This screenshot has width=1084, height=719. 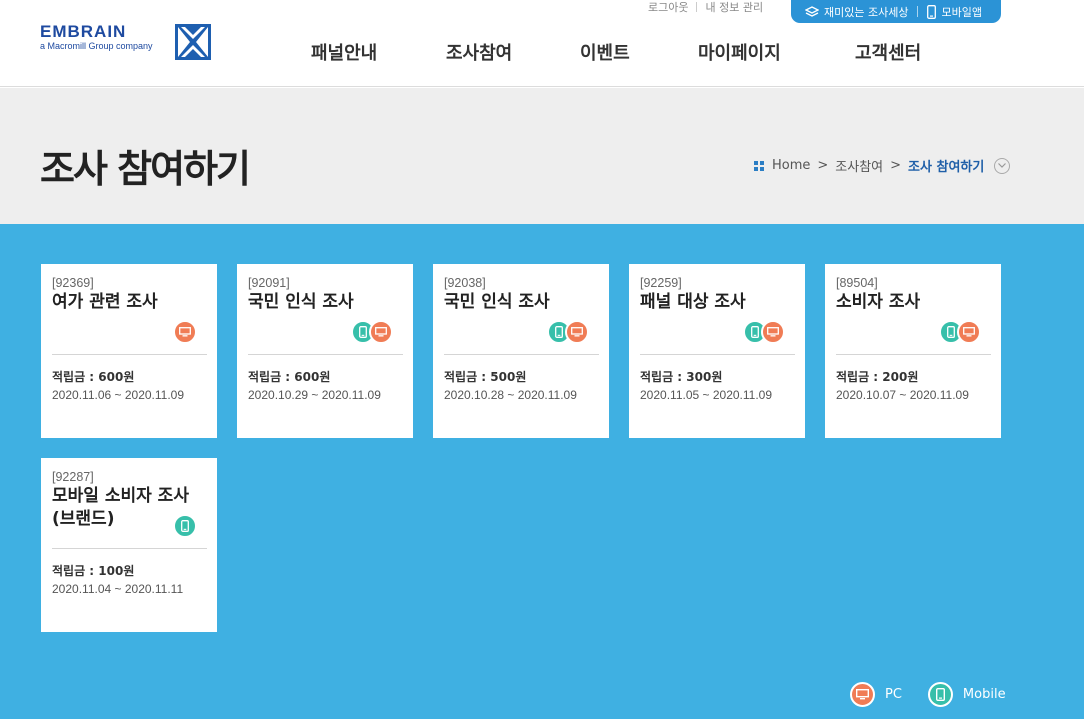 I want to click on survey-dates: 2020.11.06 ~ 2020.11.09, so click(x=118, y=395).